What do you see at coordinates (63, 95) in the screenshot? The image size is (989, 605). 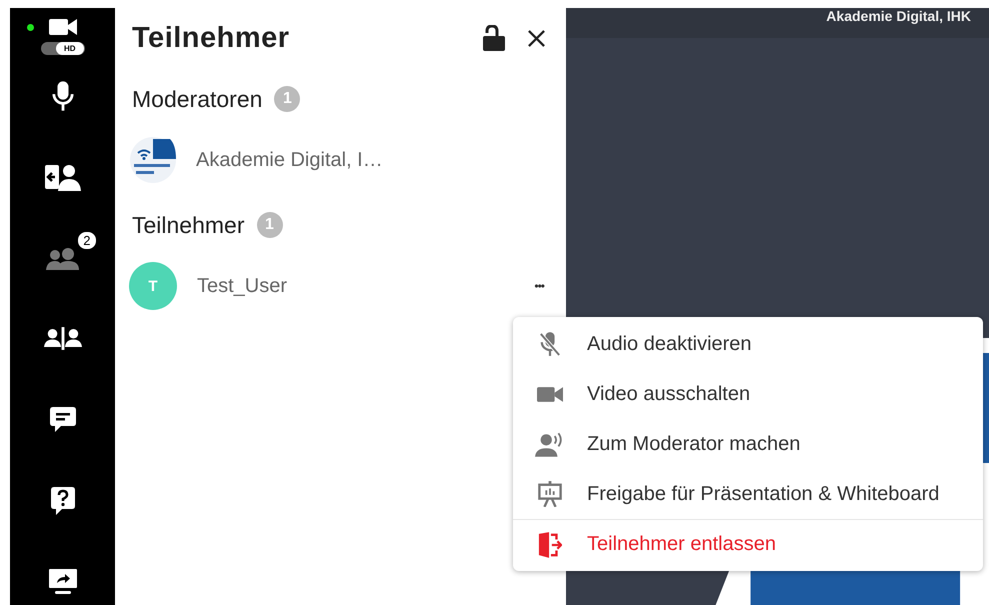 I see `microphone-icon` at bounding box center [63, 95].